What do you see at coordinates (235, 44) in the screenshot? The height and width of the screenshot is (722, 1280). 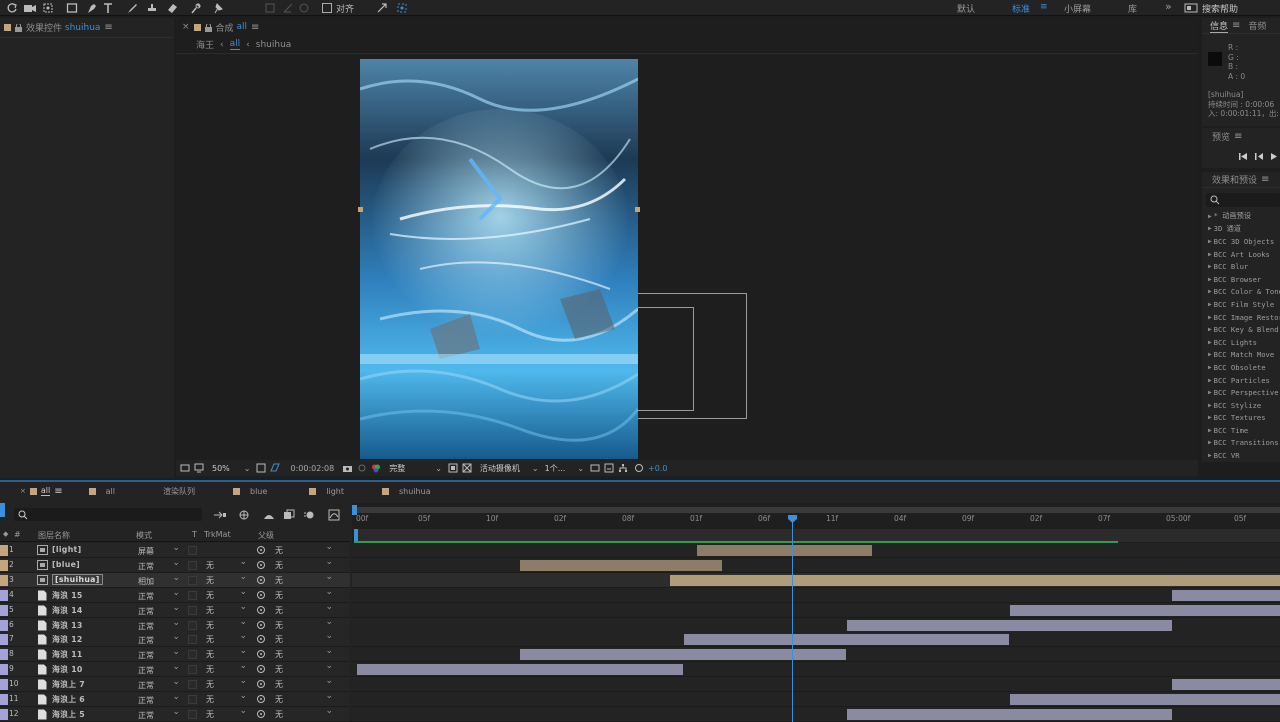 I see `breadcrumb-item-active: all` at bounding box center [235, 44].